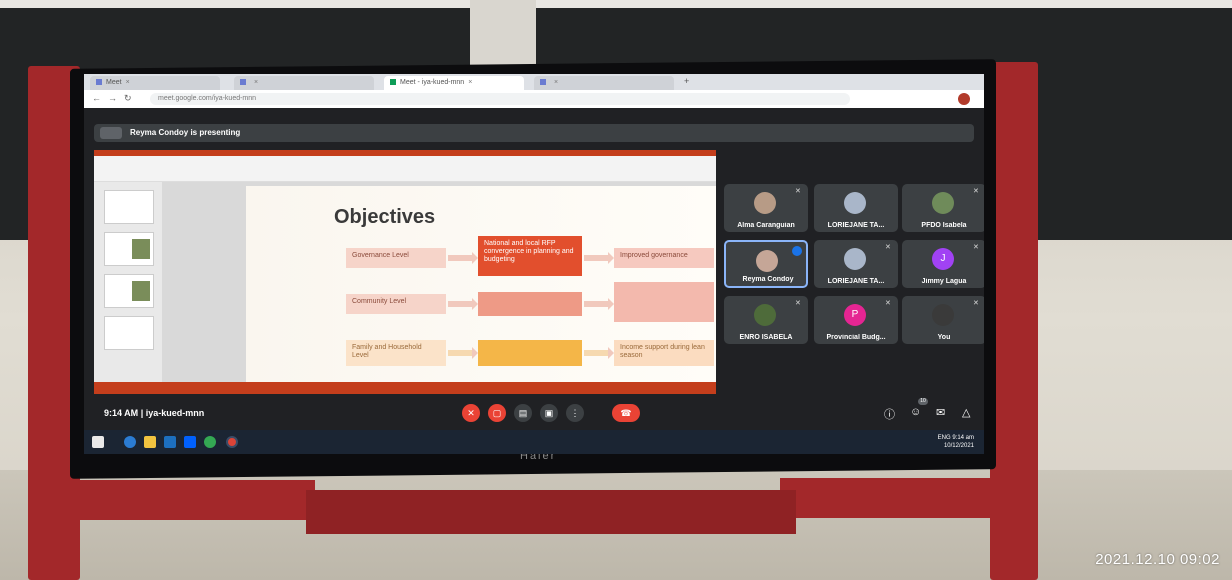  What do you see at coordinates (155, 83) in the screenshot?
I see `browser-tab: Meet ×` at bounding box center [155, 83].